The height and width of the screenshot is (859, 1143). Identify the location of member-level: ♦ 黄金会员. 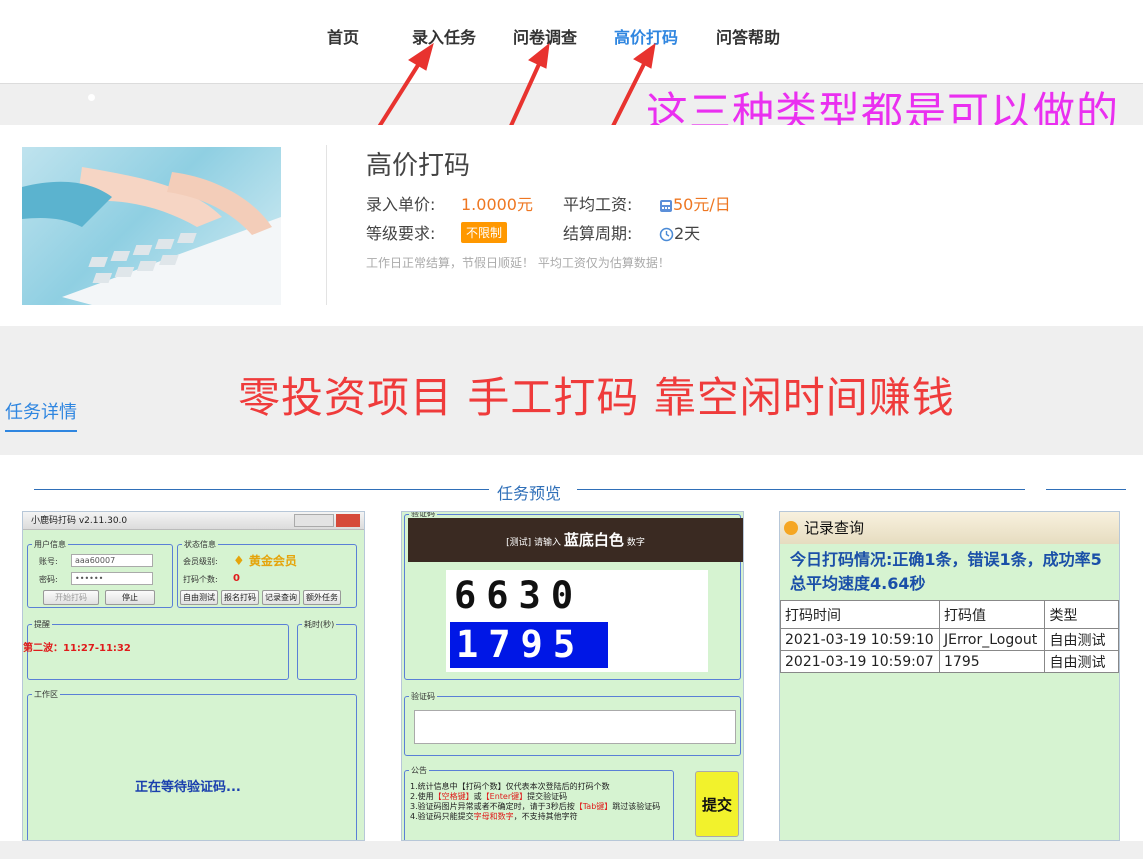
(265, 560).